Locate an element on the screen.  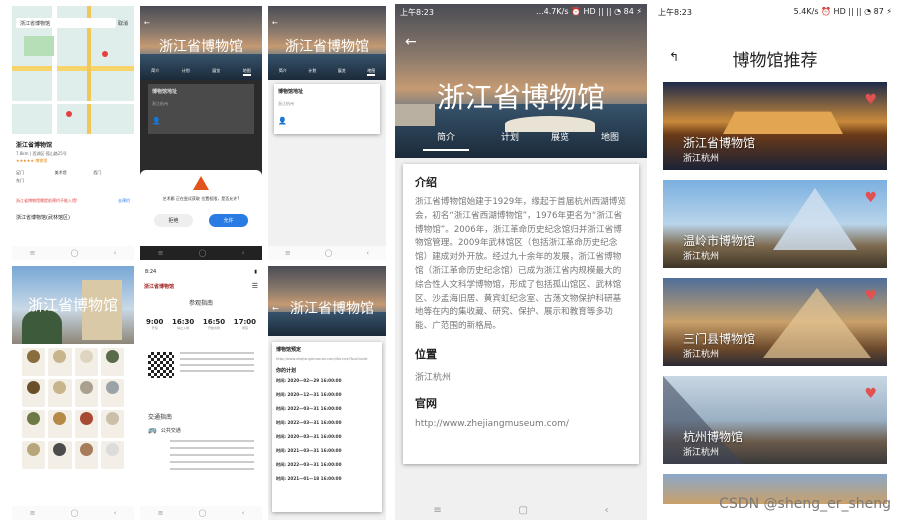
menu-icon: ☰ is located at coordinates (255, 286).